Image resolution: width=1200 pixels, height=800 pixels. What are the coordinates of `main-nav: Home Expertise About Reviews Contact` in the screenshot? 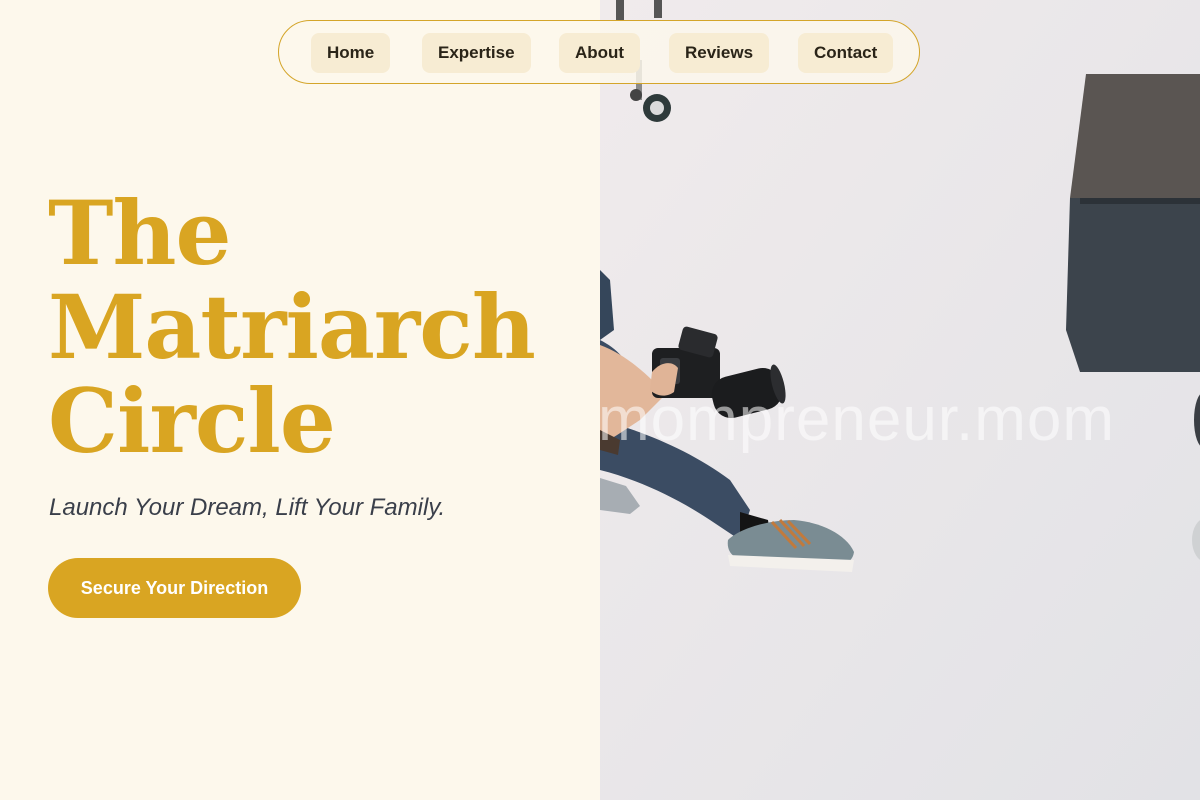 It's located at (599, 52).